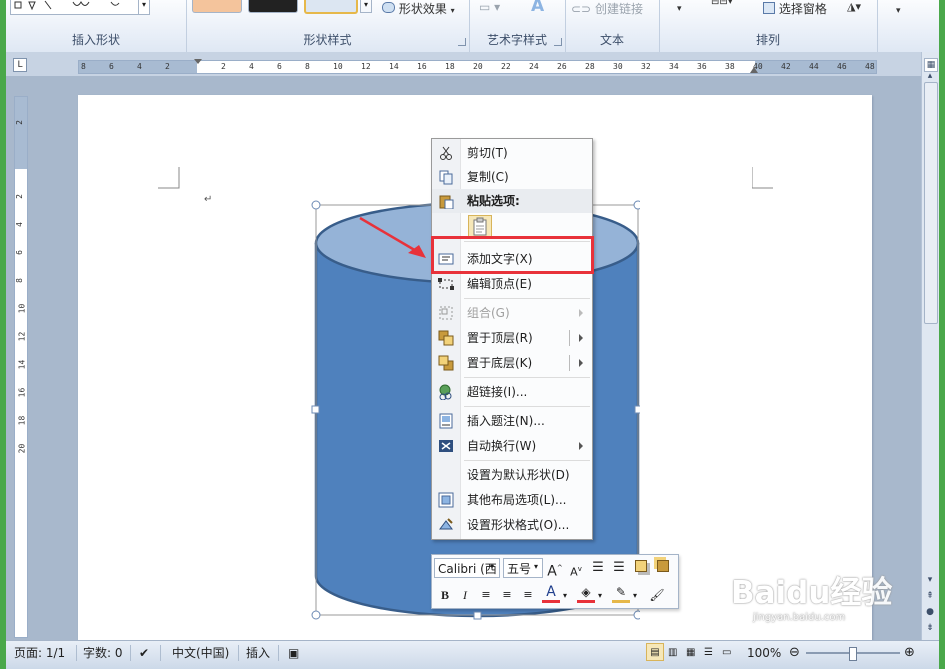 The height and width of the screenshot is (669, 945). Describe the element at coordinates (493, 201) in the screenshot. I see `menu-label-paste-options: 粘贴选项:` at that location.